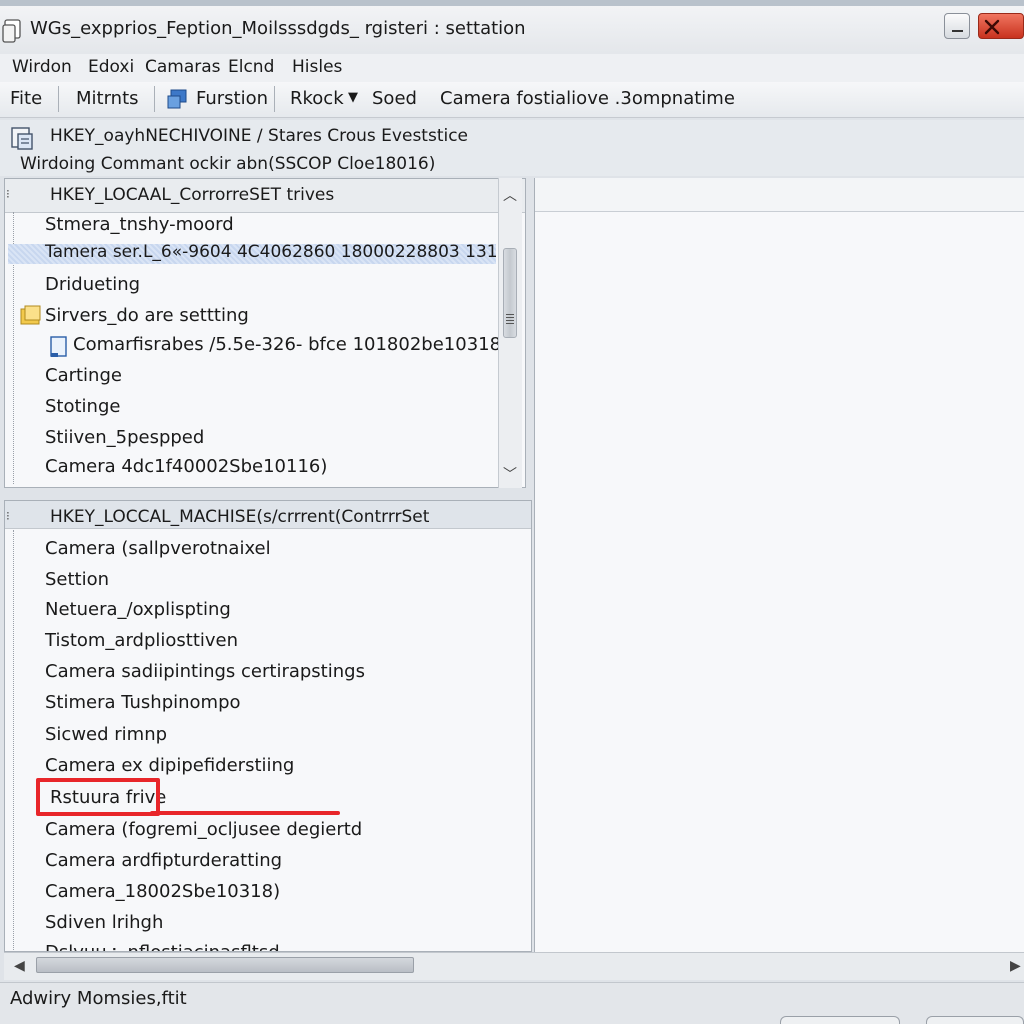 Image resolution: width=1024 pixels, height=1024 pixels. I want to click on rkock-dropdown: Rkock, so click(317, 98).